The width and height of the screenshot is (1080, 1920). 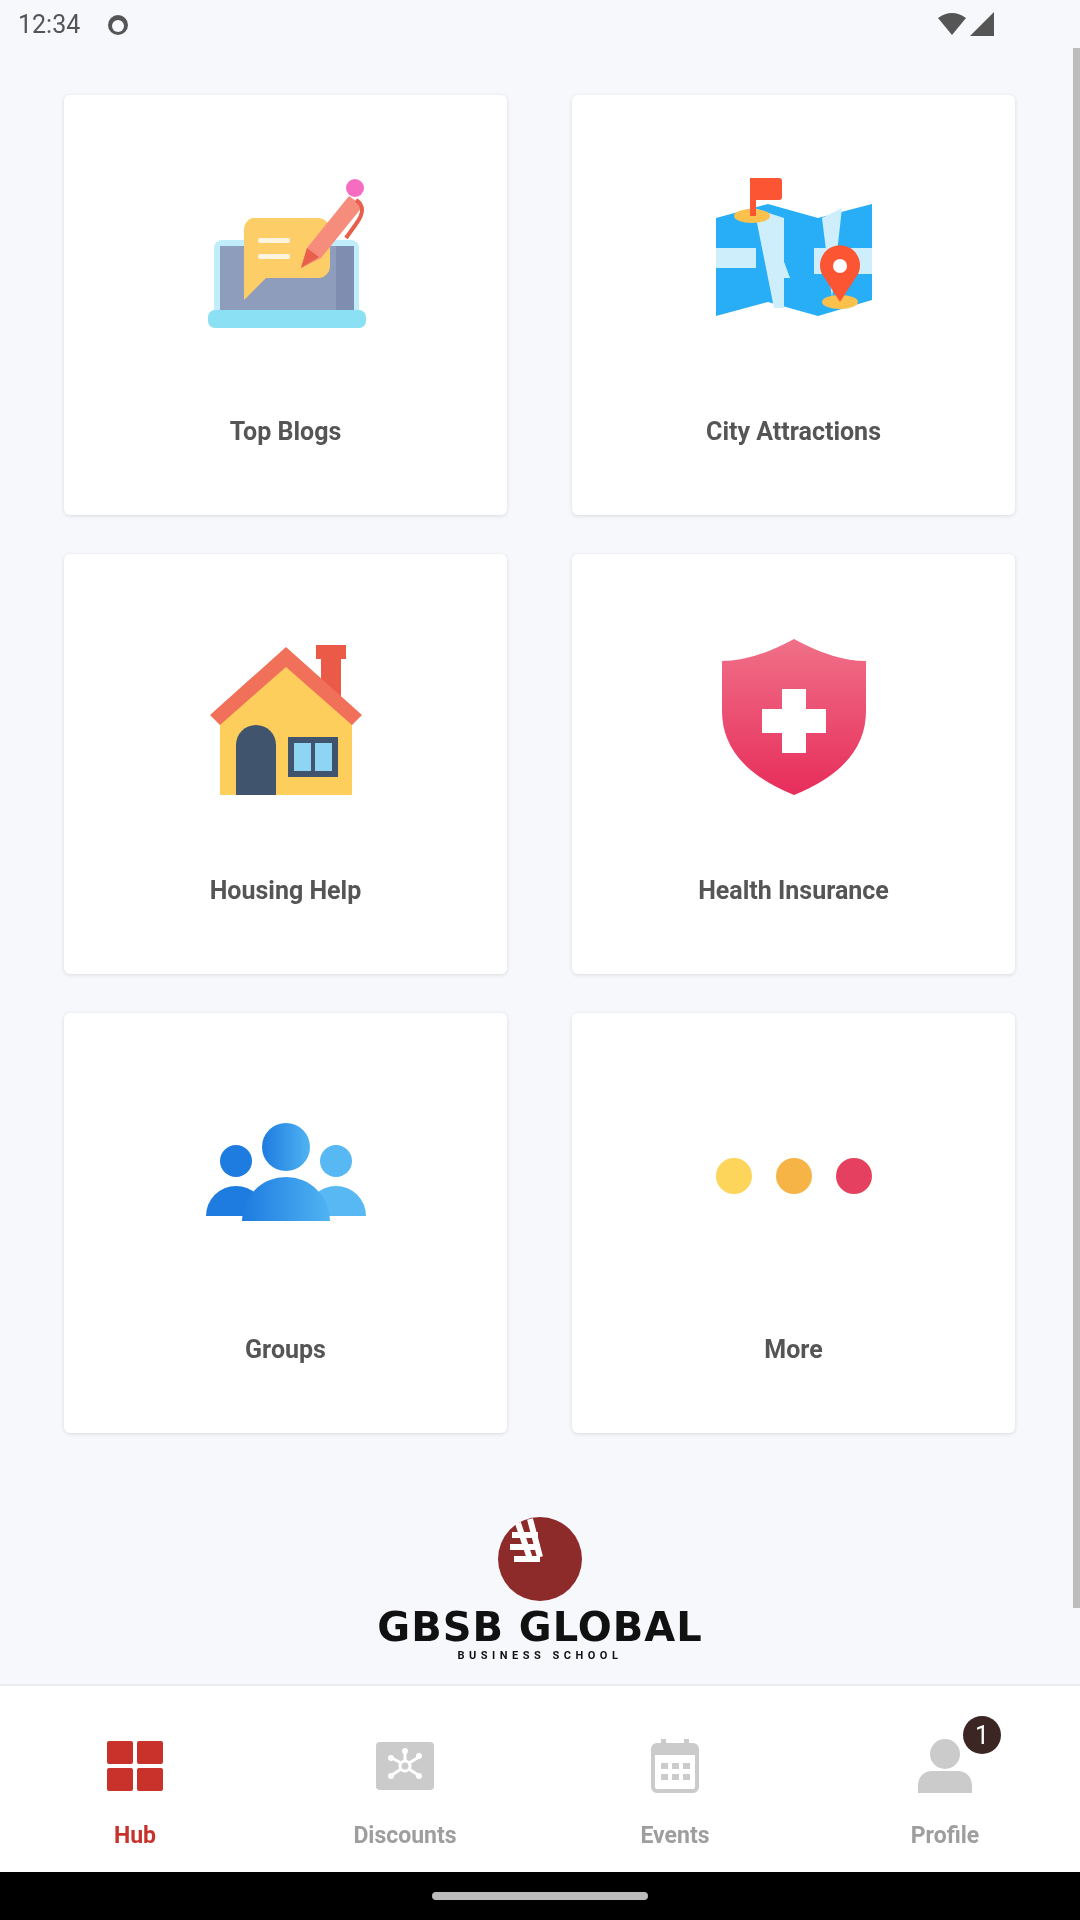 What do you see at coordinates (793, 764) in the screenshot?
I see `tile-card: Health Insurance` at bounding box center [793, 764].